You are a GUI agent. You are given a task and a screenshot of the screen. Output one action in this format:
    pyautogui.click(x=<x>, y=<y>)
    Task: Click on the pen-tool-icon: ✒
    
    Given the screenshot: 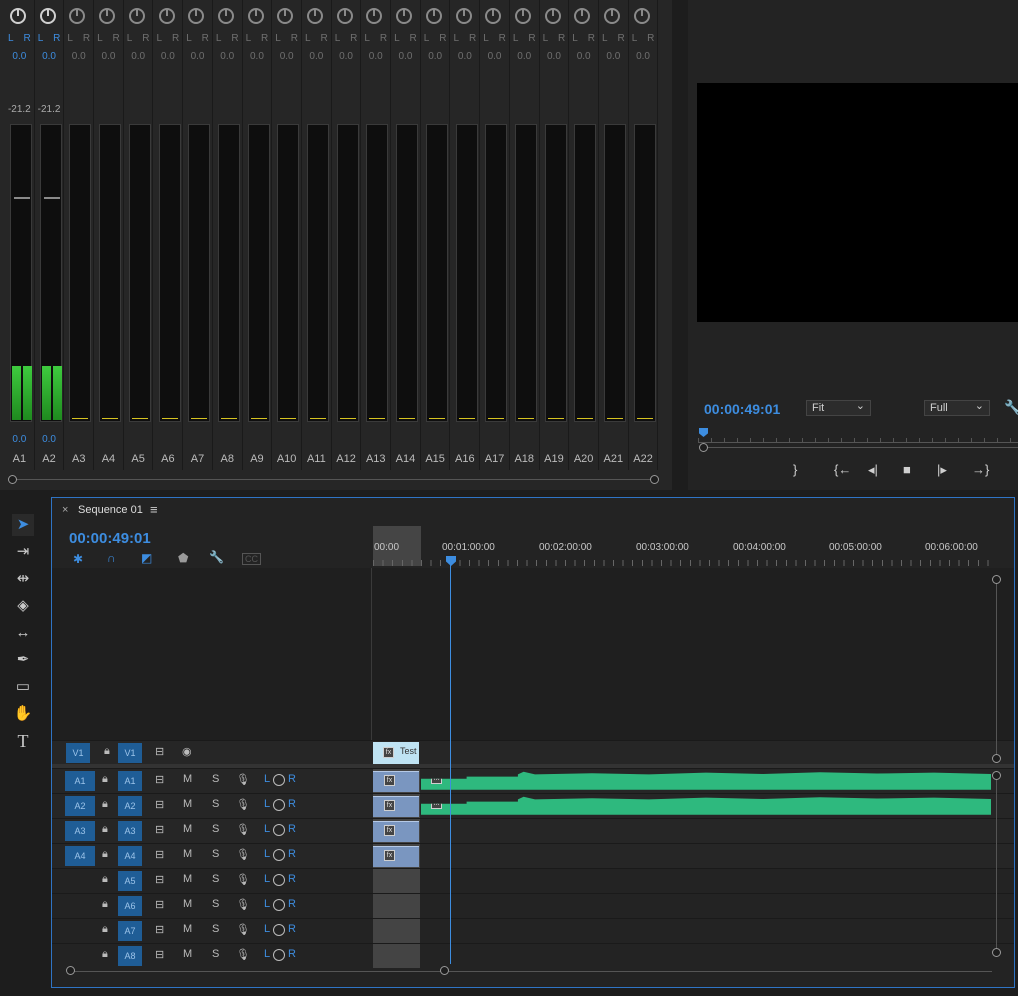 What is the action you would take?
    pyautogui.click(x=23, y=660)
    